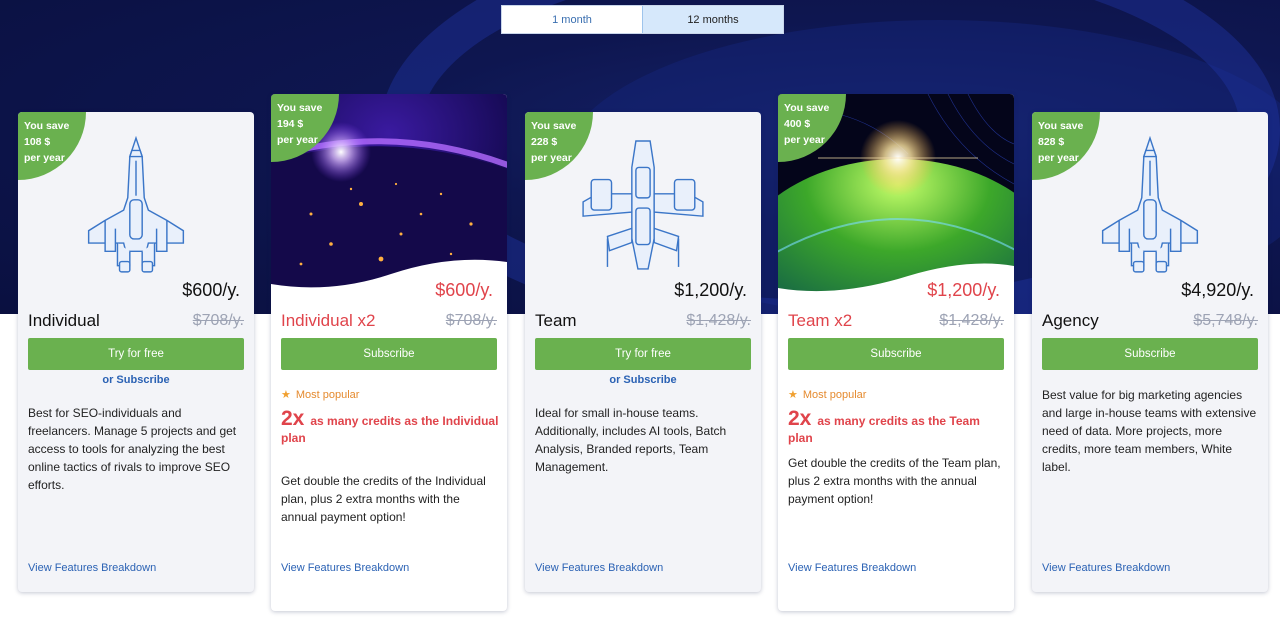 This screenshot has height=620, width=1280. What do you see at coordinates (328, 320) in the screenshot?
I see `plan-name: Individual x2` at bounding box center [328, 320].